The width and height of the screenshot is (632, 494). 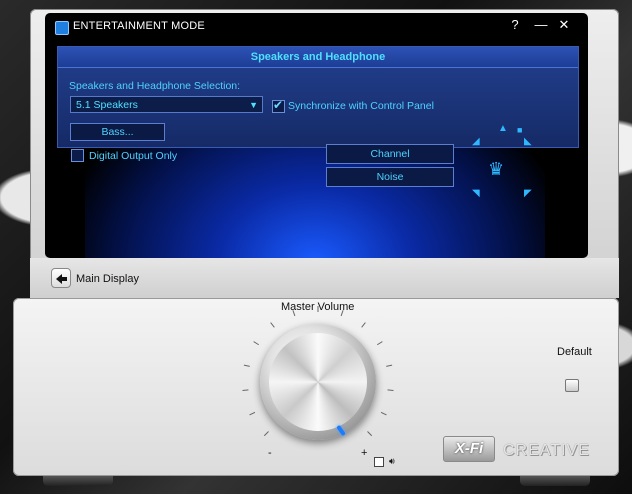 What do you see at coordinates (510, 166) in the screenshot?
I see `speaker-layout: ▲ ■ ◢ ◣ ♛ ◥ ◤` at bounding box center [510, 166].